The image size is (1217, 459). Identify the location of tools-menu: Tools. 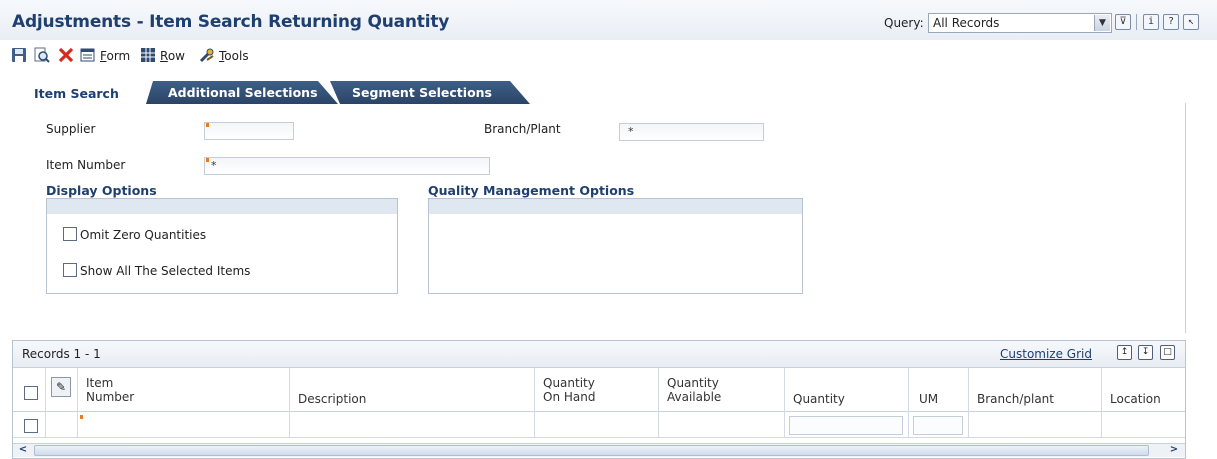
(234, 56).